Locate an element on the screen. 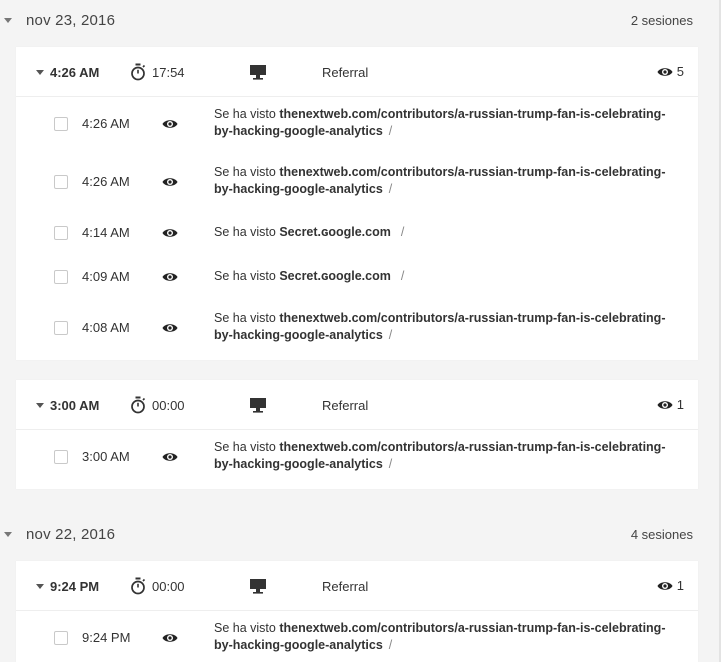  session-header: 9:24 PM 00:00 Referral 1 is located at coordinates (357, 586).